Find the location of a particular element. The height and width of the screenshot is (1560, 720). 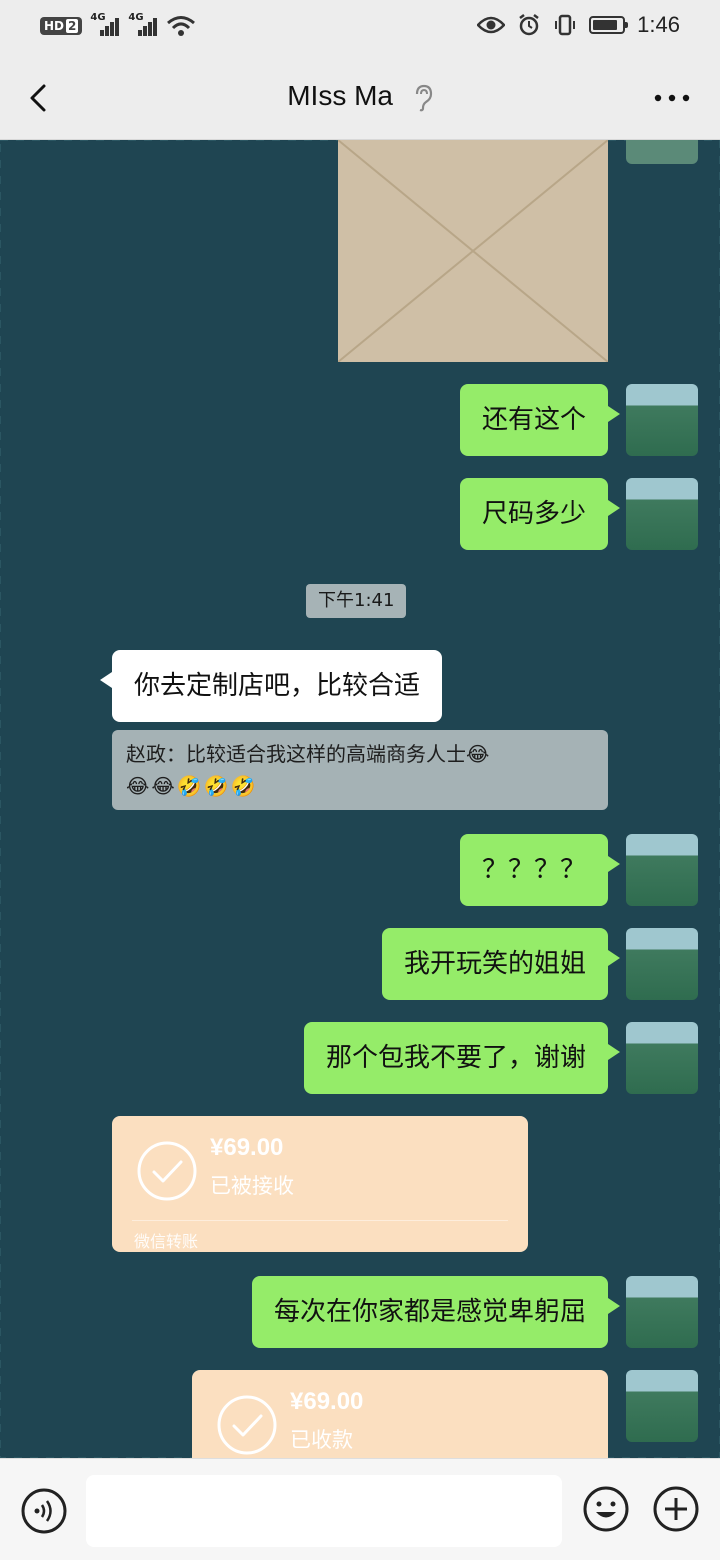

signal-sim2-icon: 4G is located at coordinates (143, 25).